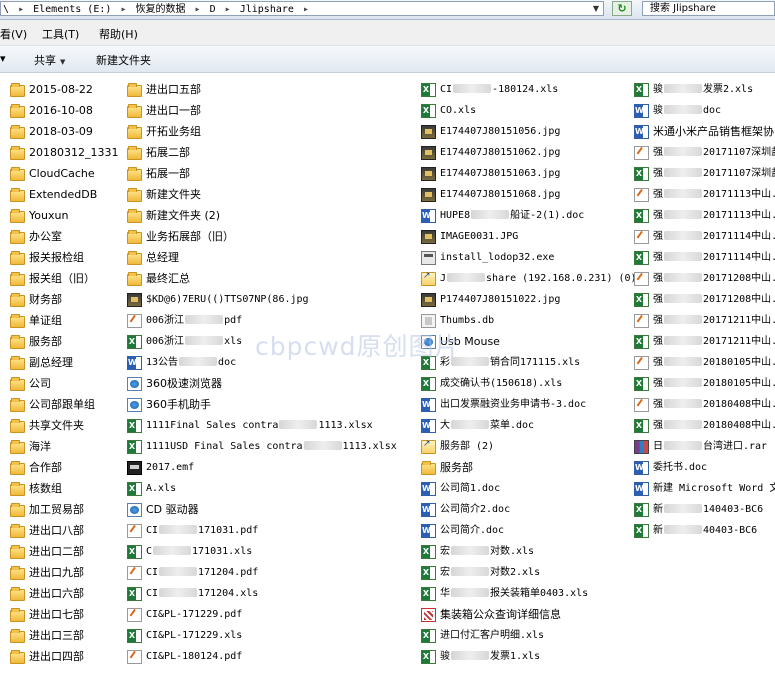  What do you see at coordinates (708, 8) in the screenshot?
I see `search-input: 搜索 Jlipshare` at bounding box center [708, 8].